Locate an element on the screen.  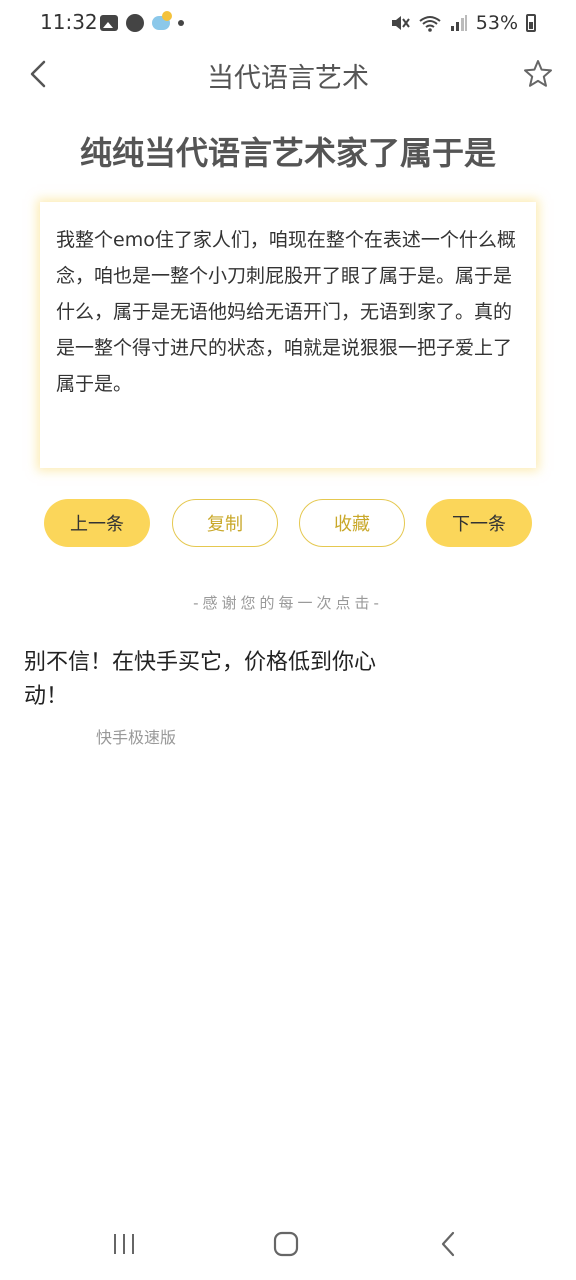
battery-icon is located at coordinates (531, 23).